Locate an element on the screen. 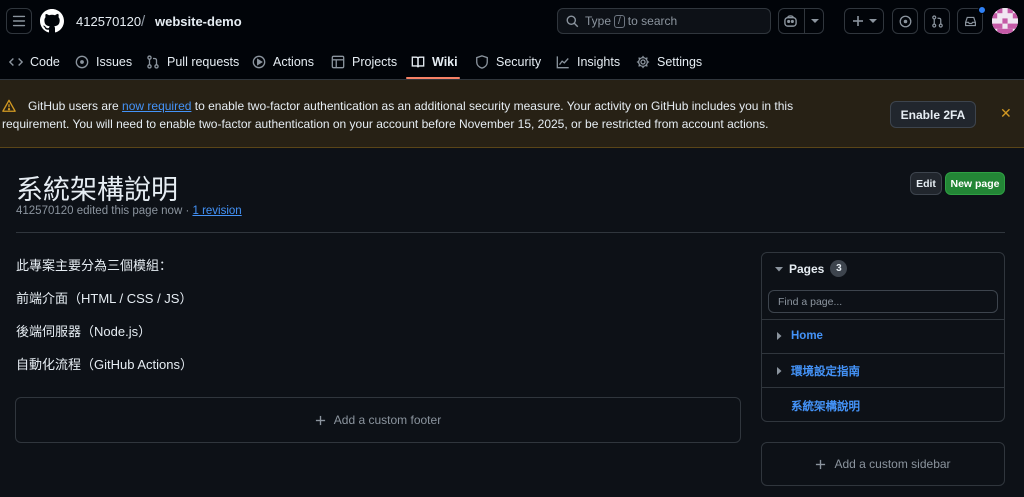 Image resolution: width=1024 pixels, height=497 pixels. add-custom-footer: Add a custom footer is located at coordinates (378, 420).